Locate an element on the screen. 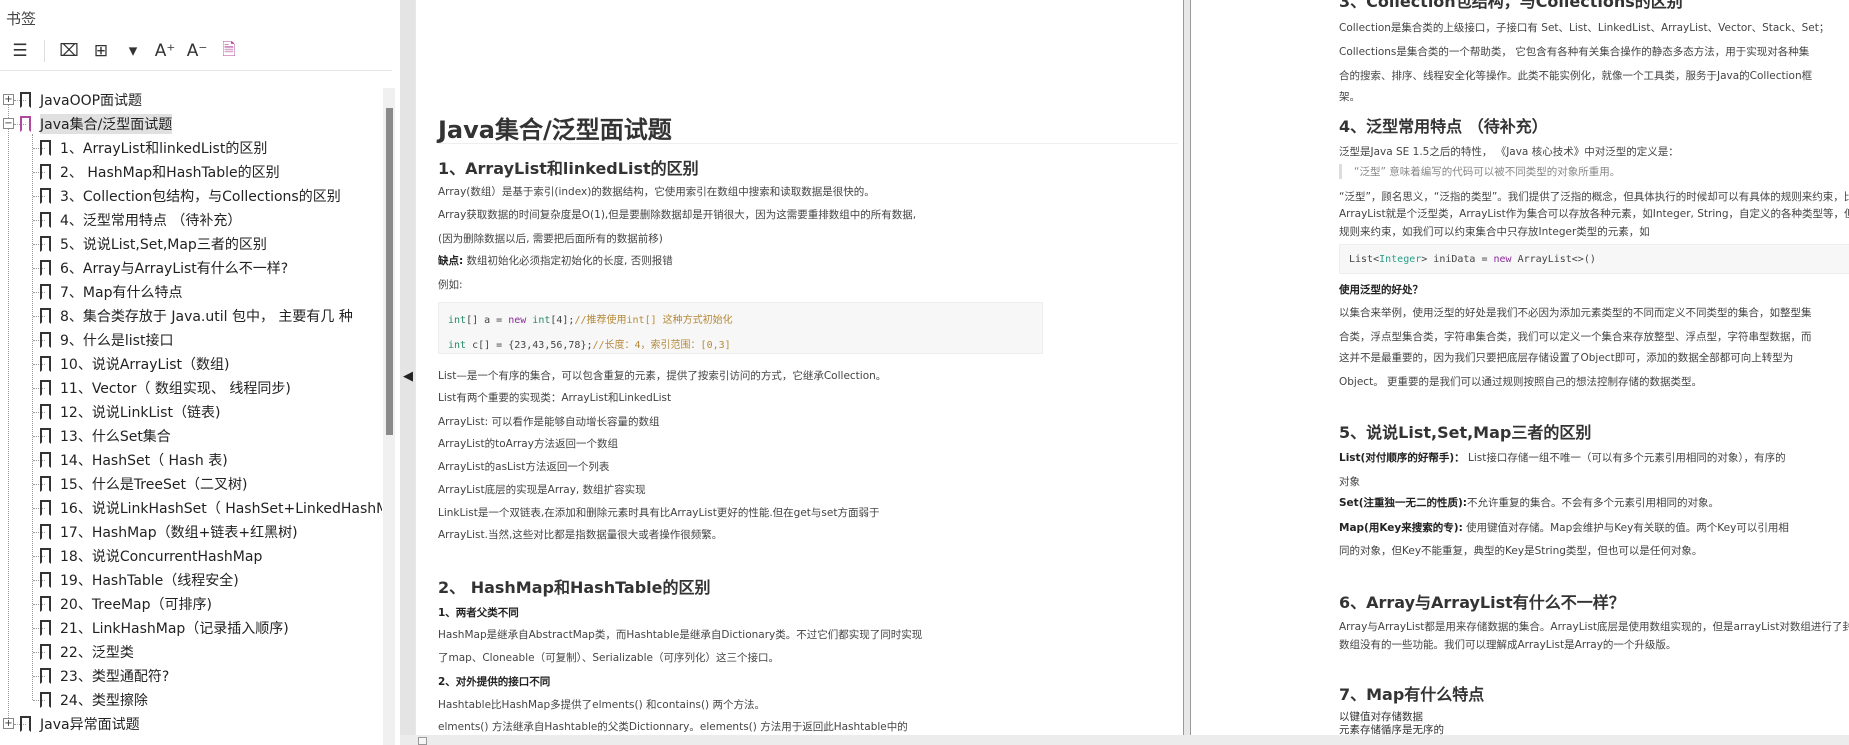 The image size is (1849, 745). section-heading: 7、Map有什么特点 is located at coordinates (1412, 694).